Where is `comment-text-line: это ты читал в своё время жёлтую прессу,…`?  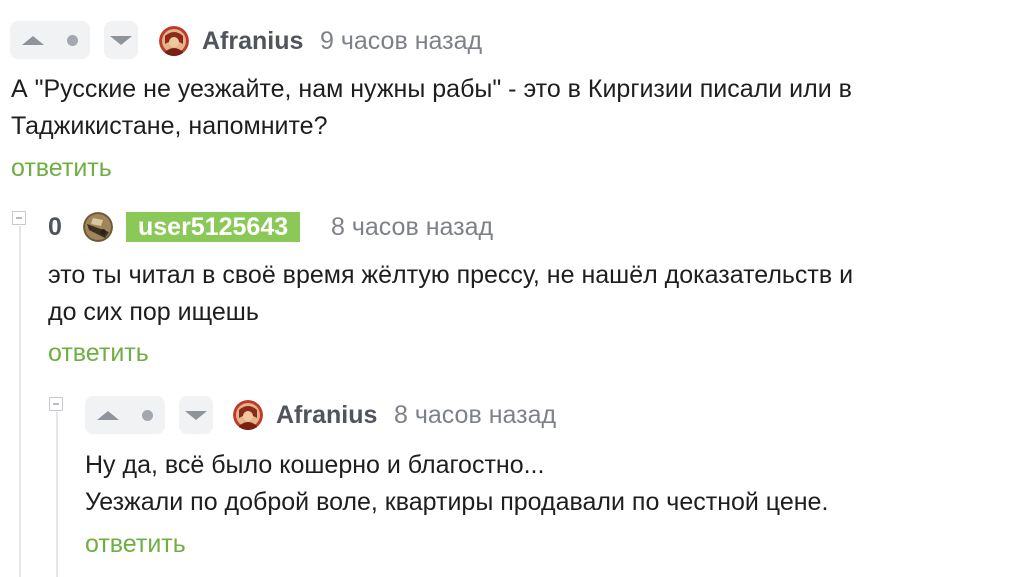 comment-text-line: это ты читал в своё время жёлтую прессу,… is located at coordinates (451, 275).